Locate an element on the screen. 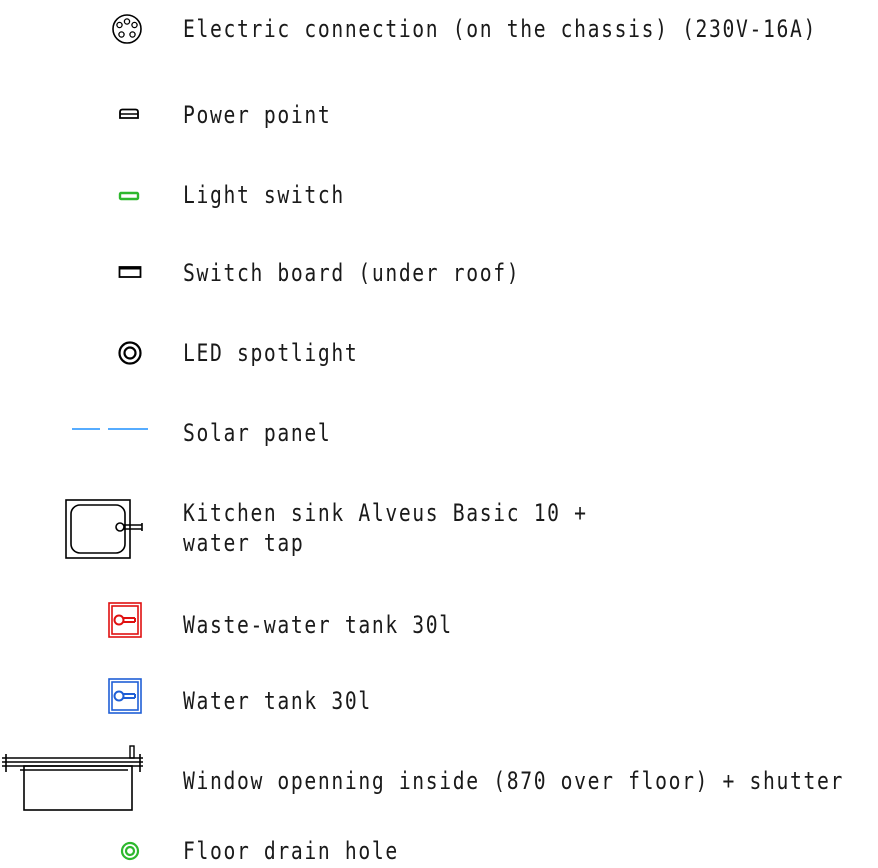 The image size is (878, 868). led-spotlight-icon is located at coordinates (130, 353).